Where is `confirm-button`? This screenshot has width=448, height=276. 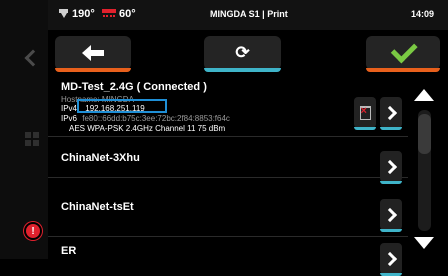 confirm-button is located at coordinates (403, 54).